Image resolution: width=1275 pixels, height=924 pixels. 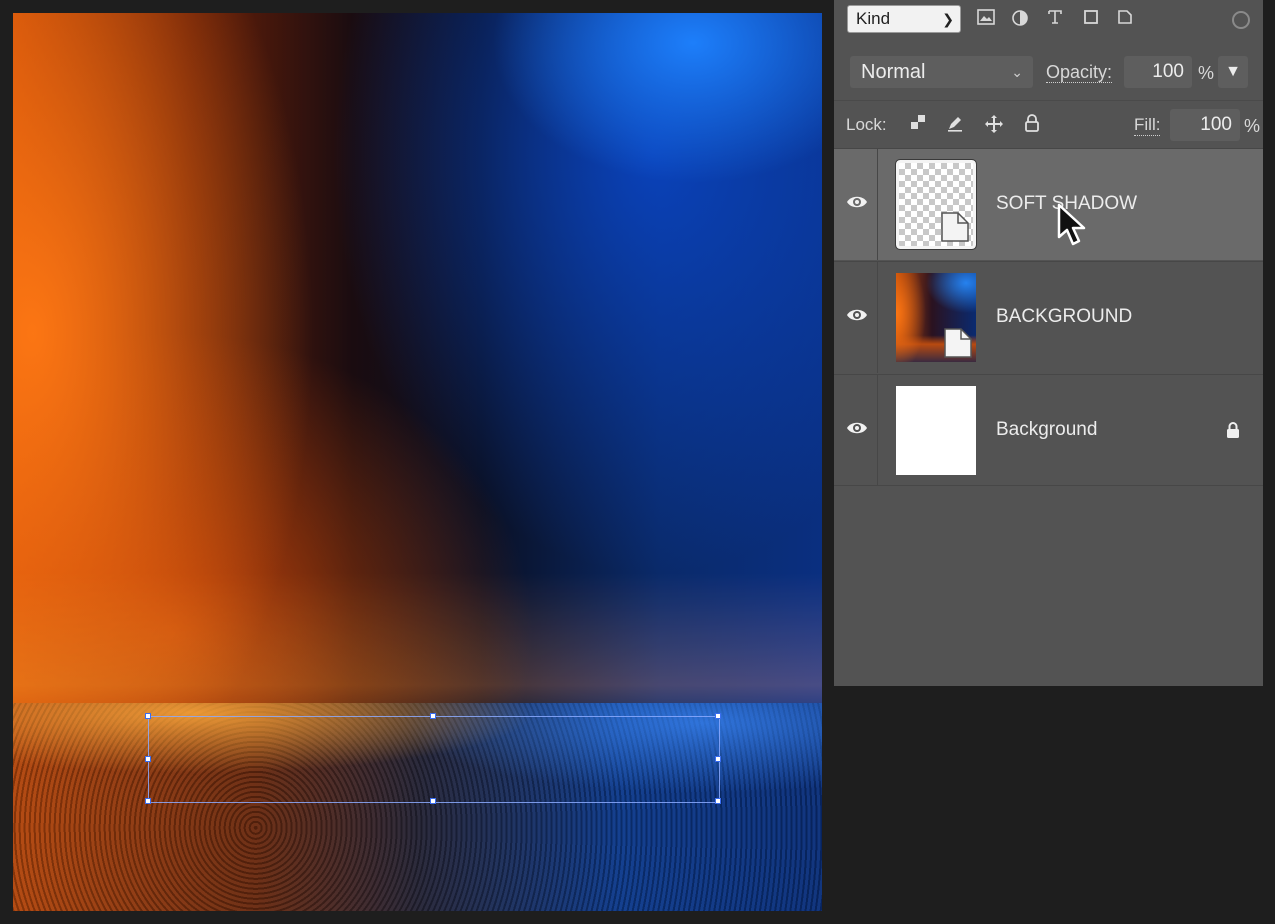 I want to click on chevron-down-icon: ⌄, so click(x=1017, y=72).